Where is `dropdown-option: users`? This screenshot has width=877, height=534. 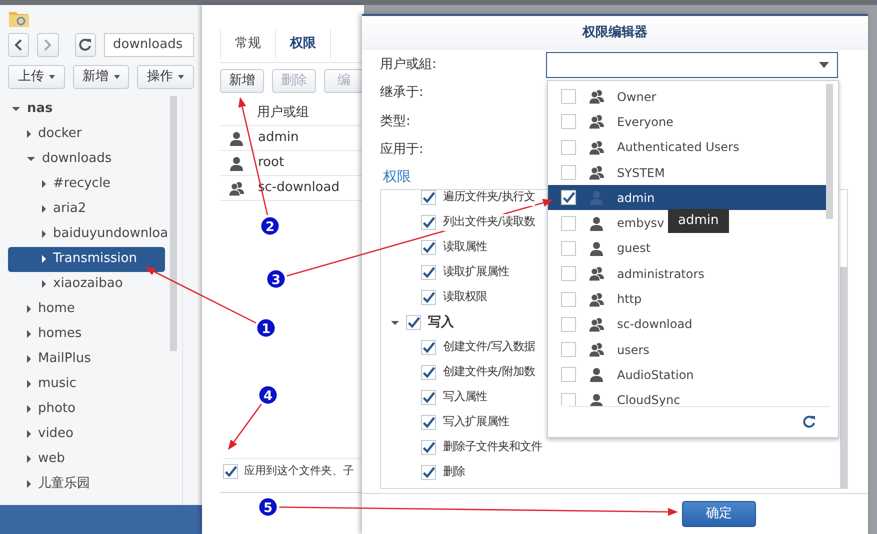
dropdown-option: users is located at coordinates (601, 349).